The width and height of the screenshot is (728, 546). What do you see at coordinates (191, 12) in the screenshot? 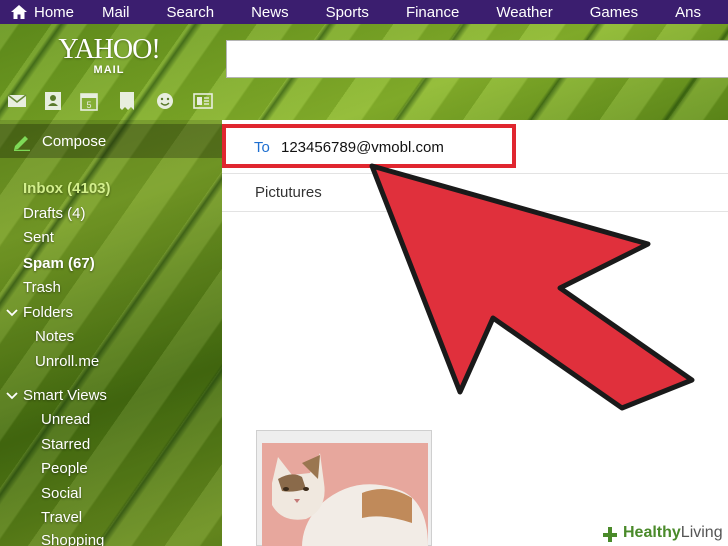
I see `nav-search: Search` at bounding box center [191, 12].